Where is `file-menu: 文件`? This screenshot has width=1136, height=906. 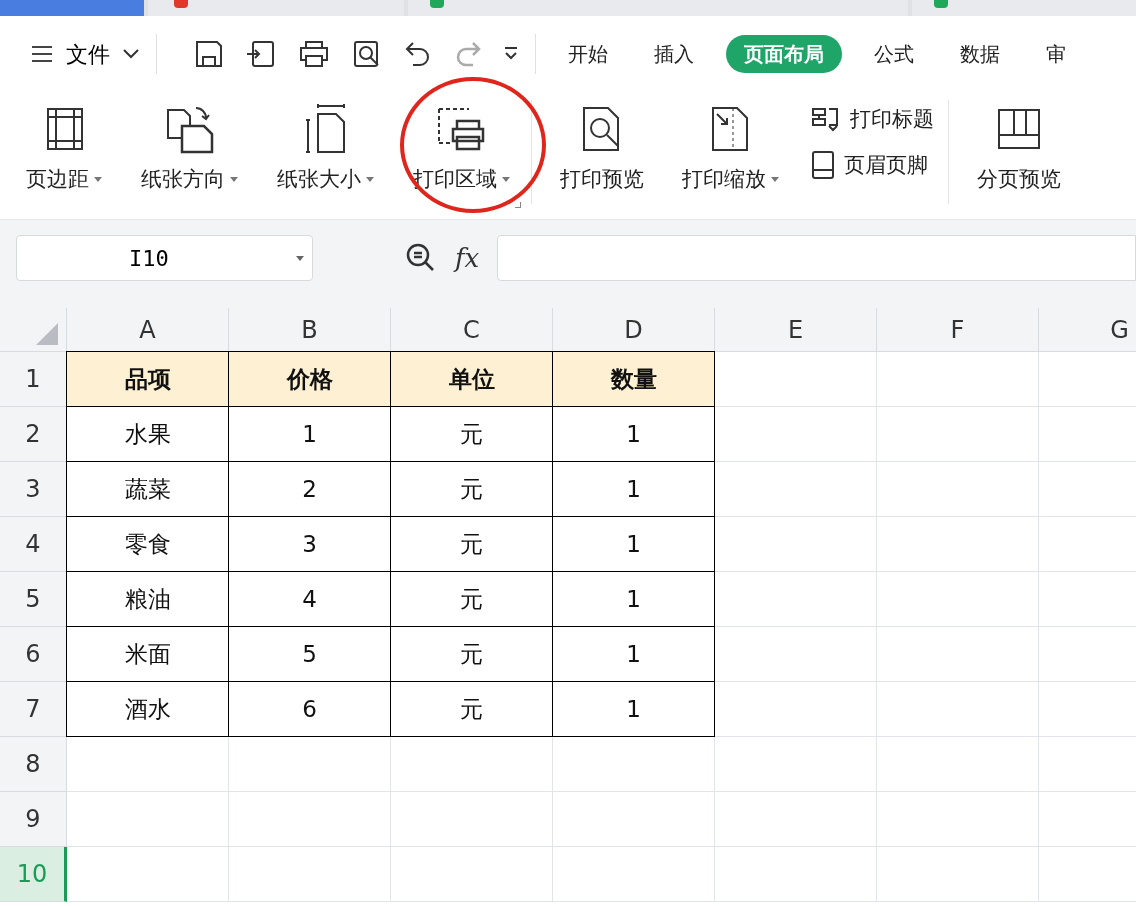
file-menu: 文件 is located at coordinates (70, 54).